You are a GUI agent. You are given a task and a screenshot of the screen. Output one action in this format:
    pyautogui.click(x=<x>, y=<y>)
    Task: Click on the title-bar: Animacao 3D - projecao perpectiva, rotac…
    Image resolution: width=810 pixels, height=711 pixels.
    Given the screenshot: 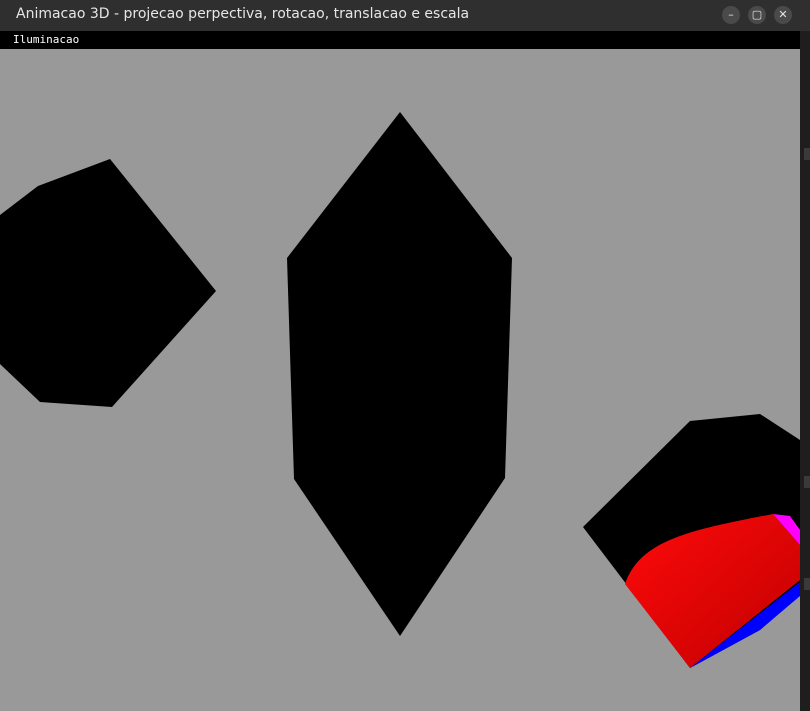 What is the action you would take?
    pyautogui.click(x=405, y=15)
    